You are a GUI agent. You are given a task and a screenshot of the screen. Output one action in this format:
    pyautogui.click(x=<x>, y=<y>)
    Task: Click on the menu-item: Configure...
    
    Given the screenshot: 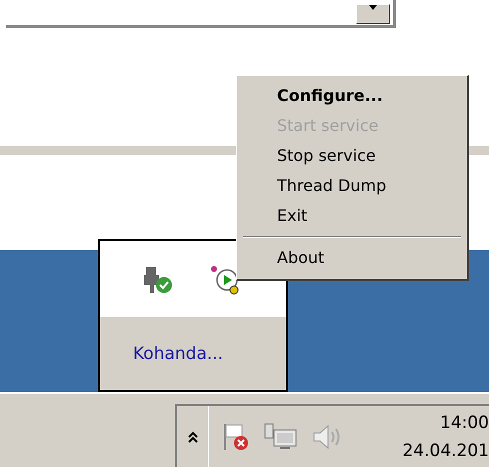 What is the action you would take?
    pyautogui.click(x=352, y=96)
    